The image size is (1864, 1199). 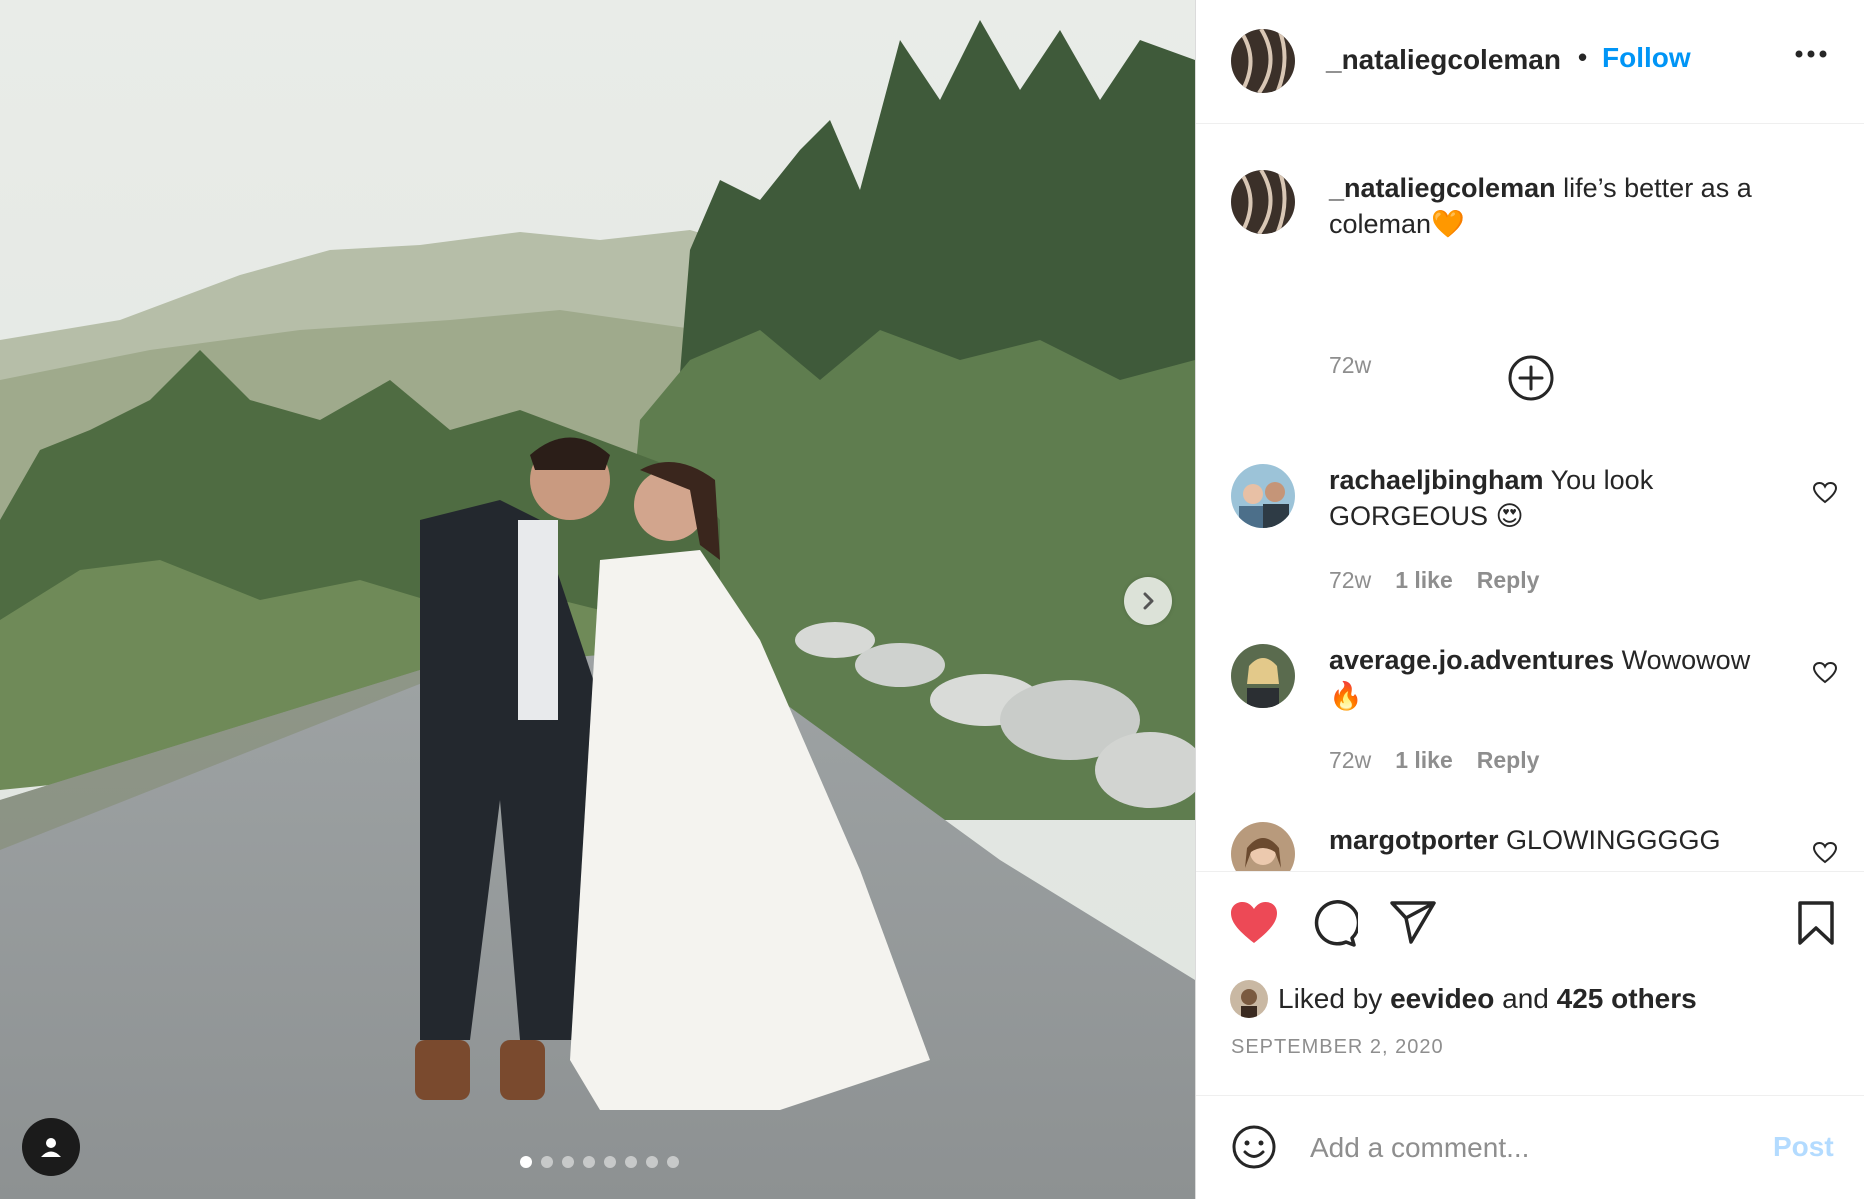 I want to click on bookmark-icon, so click(x=1816, y=923).